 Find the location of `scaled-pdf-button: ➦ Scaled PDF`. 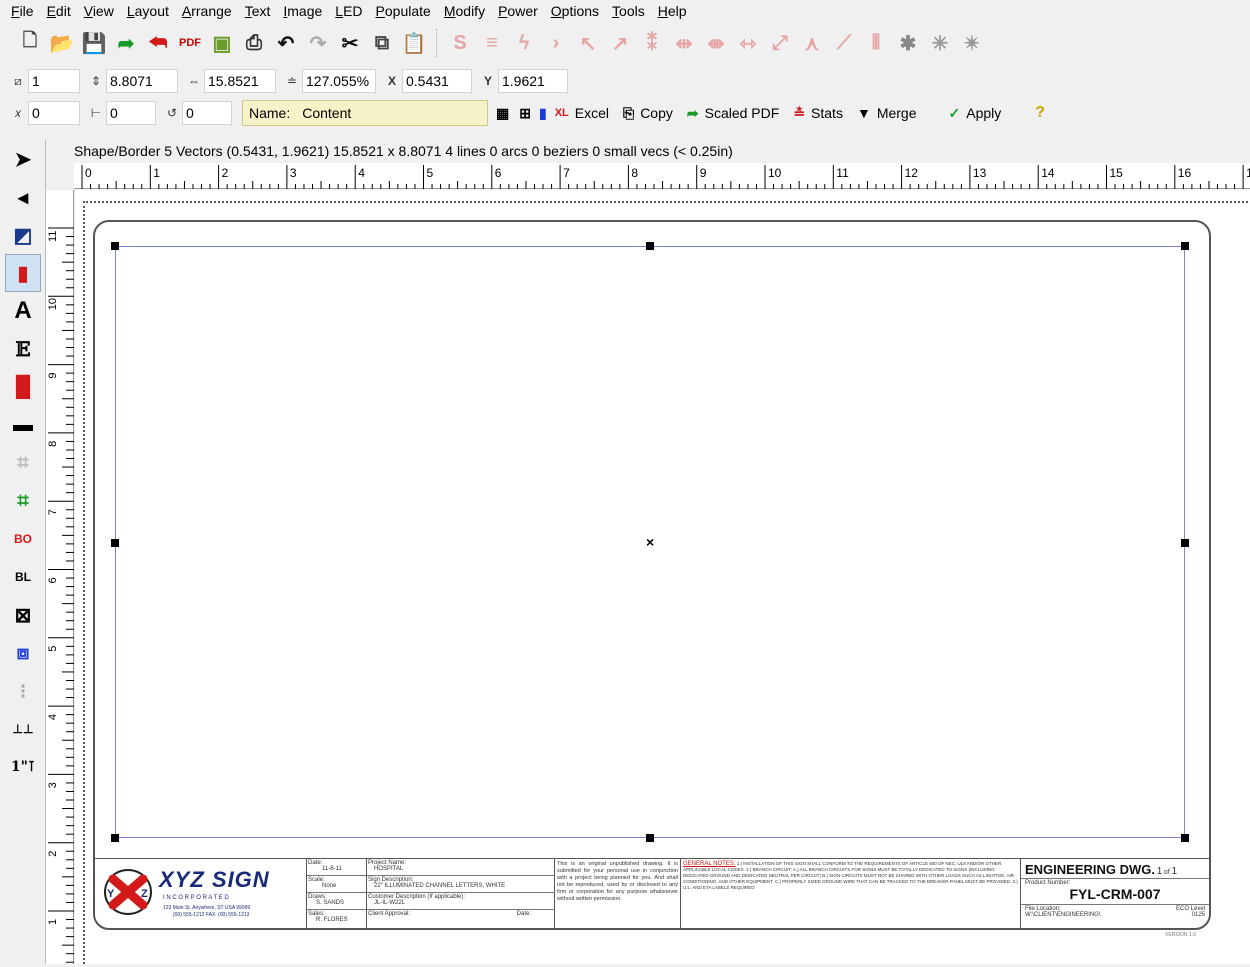

scaled-pdf-button: ➦ Scaled PDF is located at coordinates (733, 113).